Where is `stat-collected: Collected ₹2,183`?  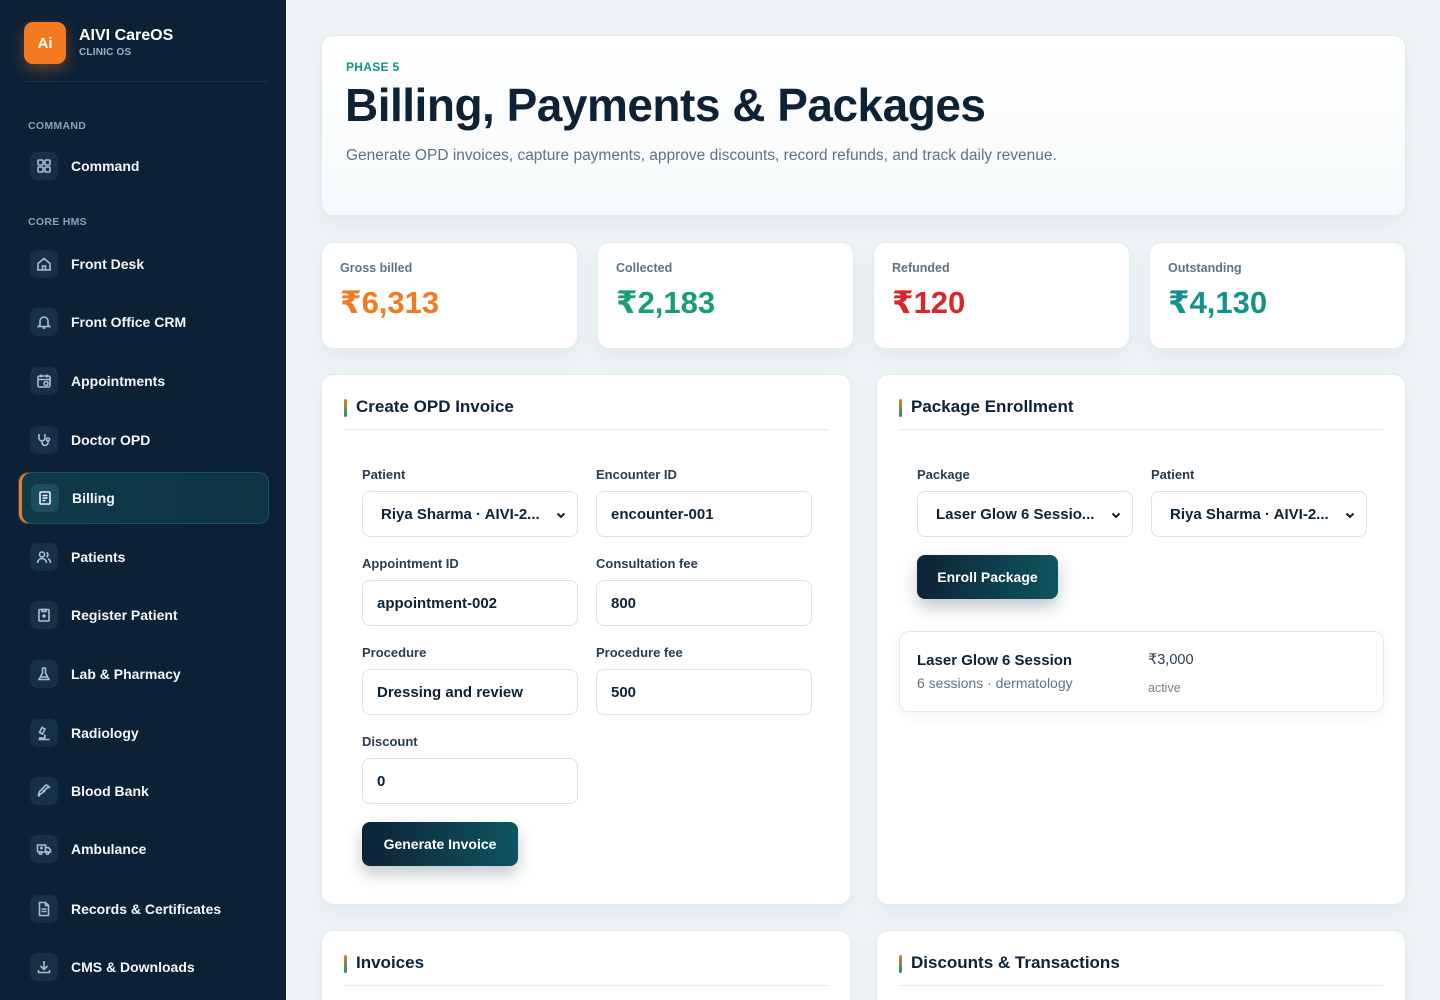
stat-collected: Collected ₹2,183 is located at coordinates (725, 295).